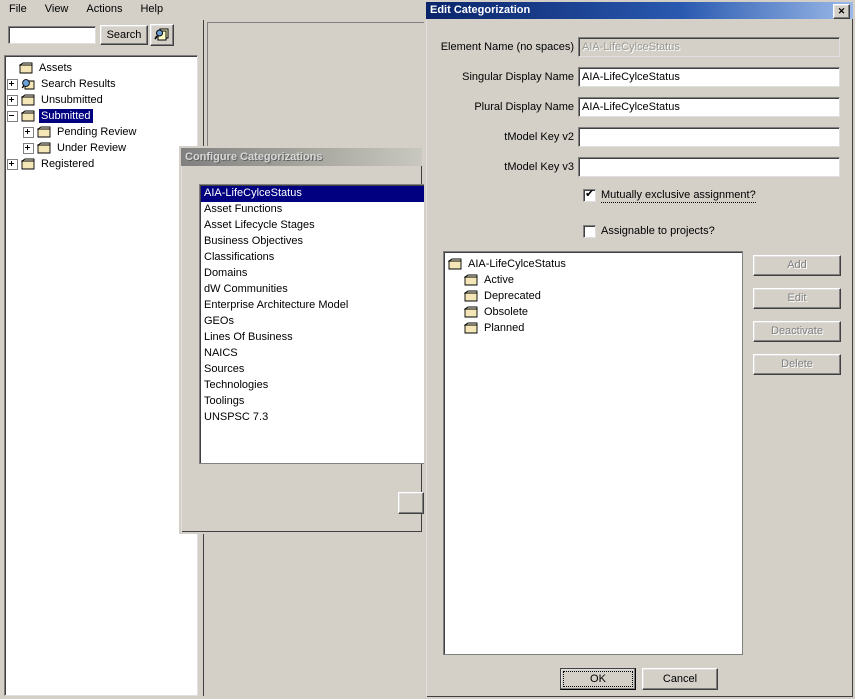 This screenshot has height=699, width=855. Describe the element at coordinates (312, 290) in the screenshot. I see `list-item: dW Communities` at that location.